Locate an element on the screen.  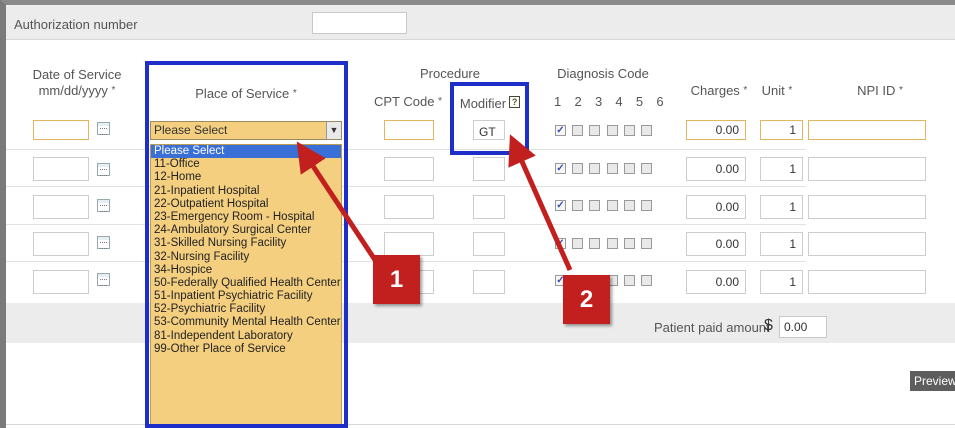
callout-badge-2: 2 is located at coordinates (586, 299).